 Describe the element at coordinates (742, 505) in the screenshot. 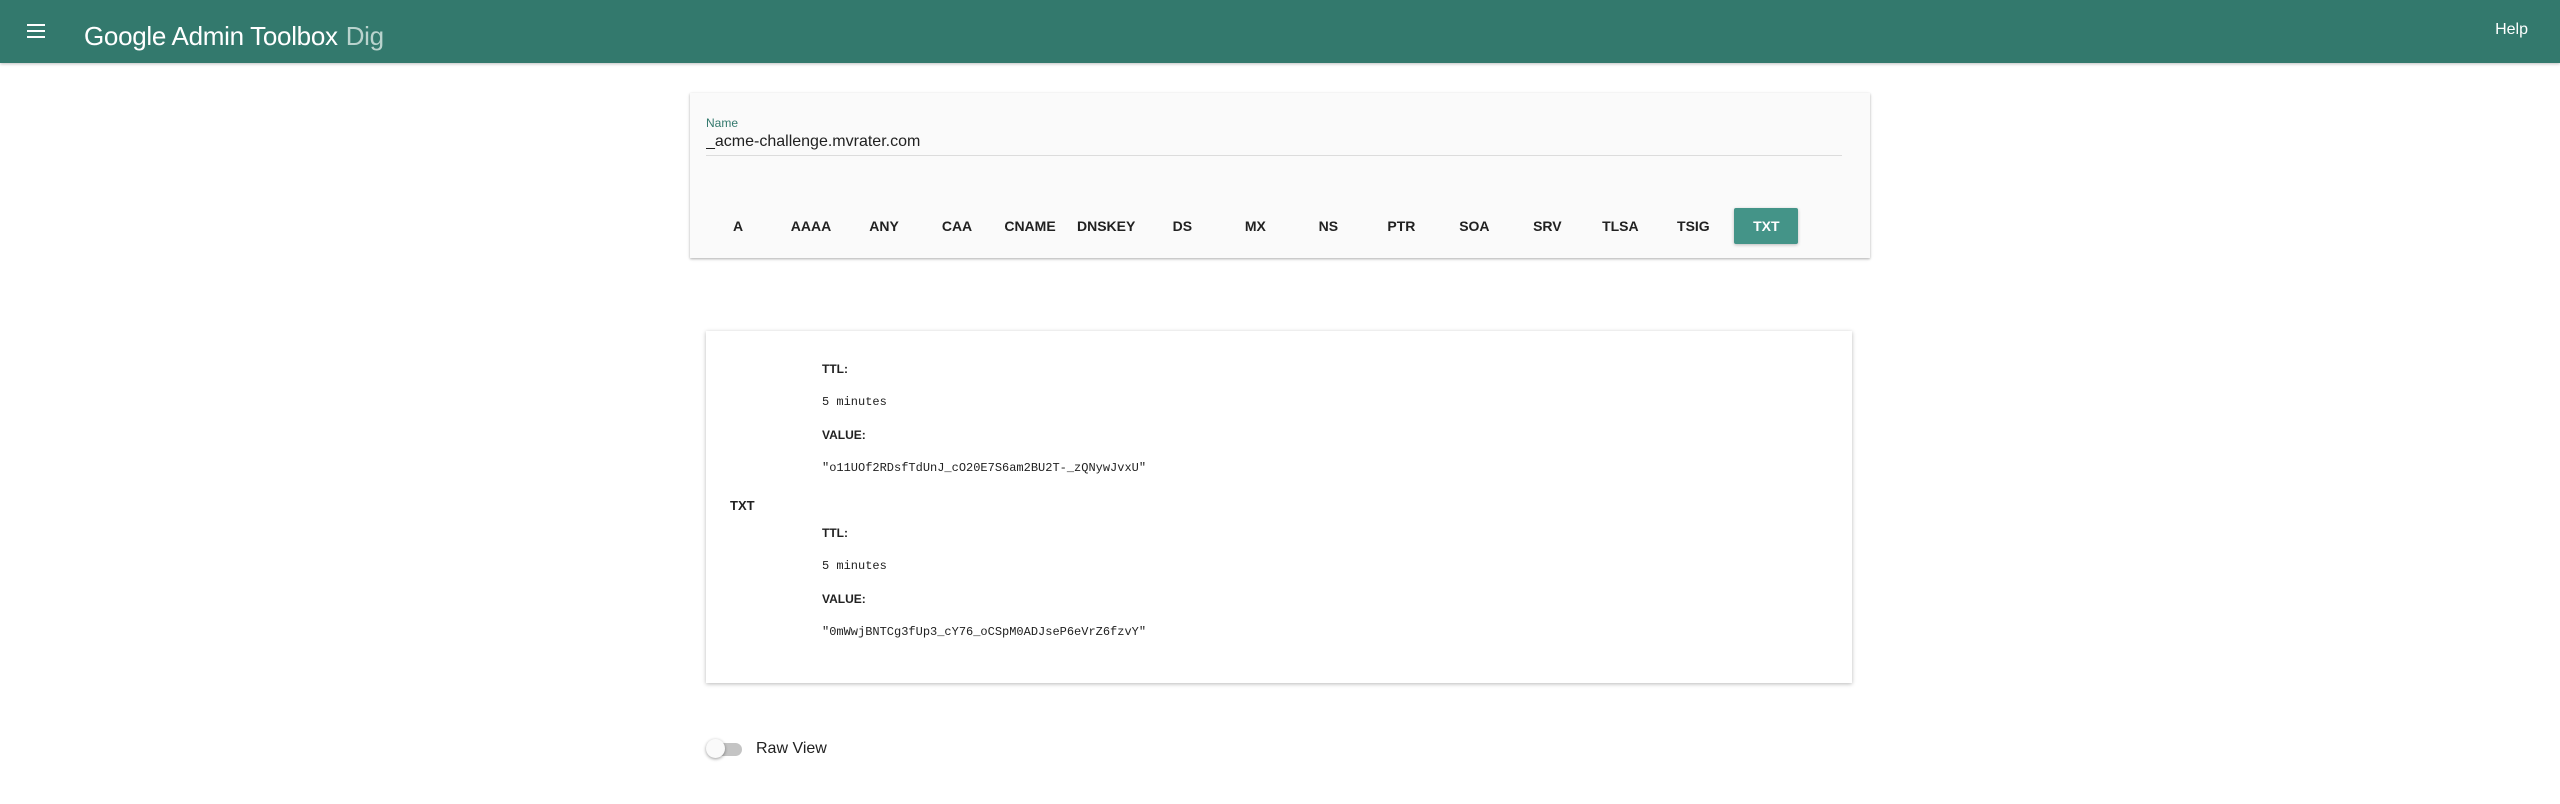

I see `record-type-label: TXT` at that location.